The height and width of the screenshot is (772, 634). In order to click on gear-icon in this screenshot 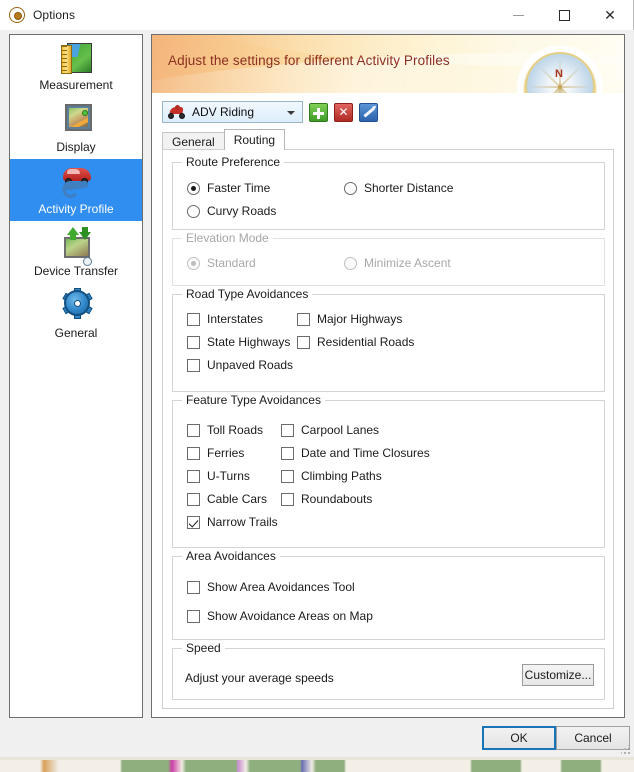, I will do `click(76, 305)`.